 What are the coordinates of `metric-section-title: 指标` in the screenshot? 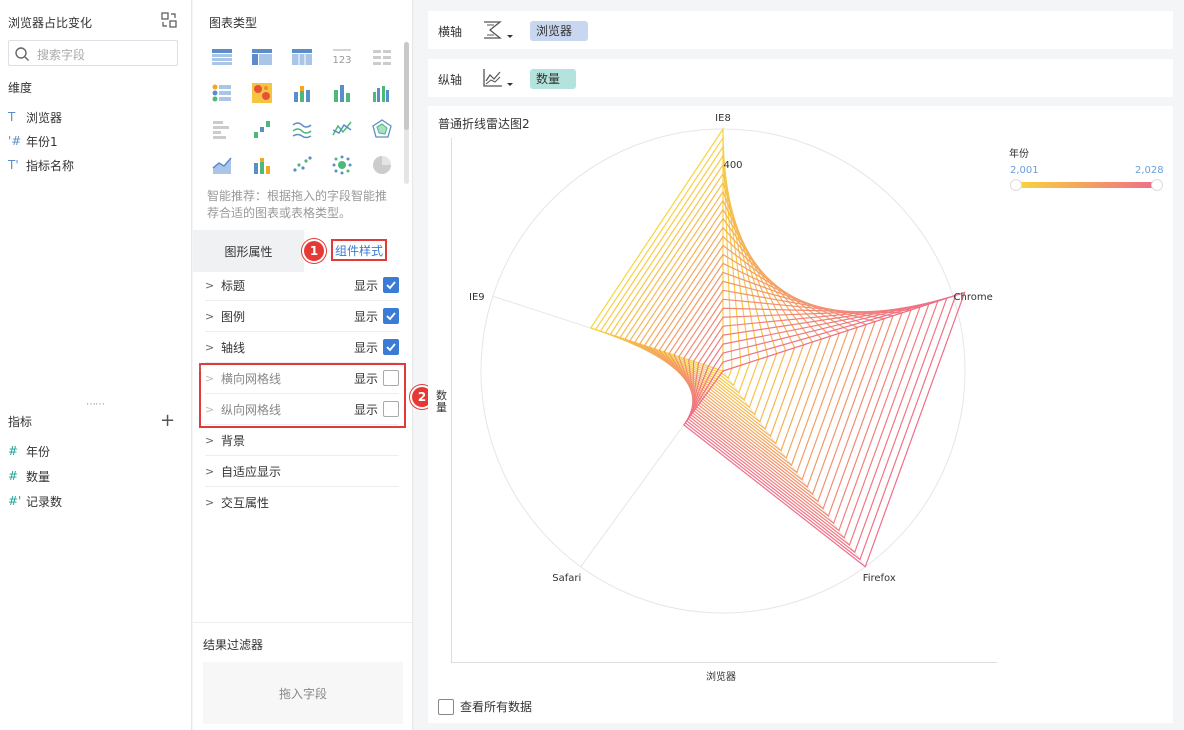 It's located at (20, 422).